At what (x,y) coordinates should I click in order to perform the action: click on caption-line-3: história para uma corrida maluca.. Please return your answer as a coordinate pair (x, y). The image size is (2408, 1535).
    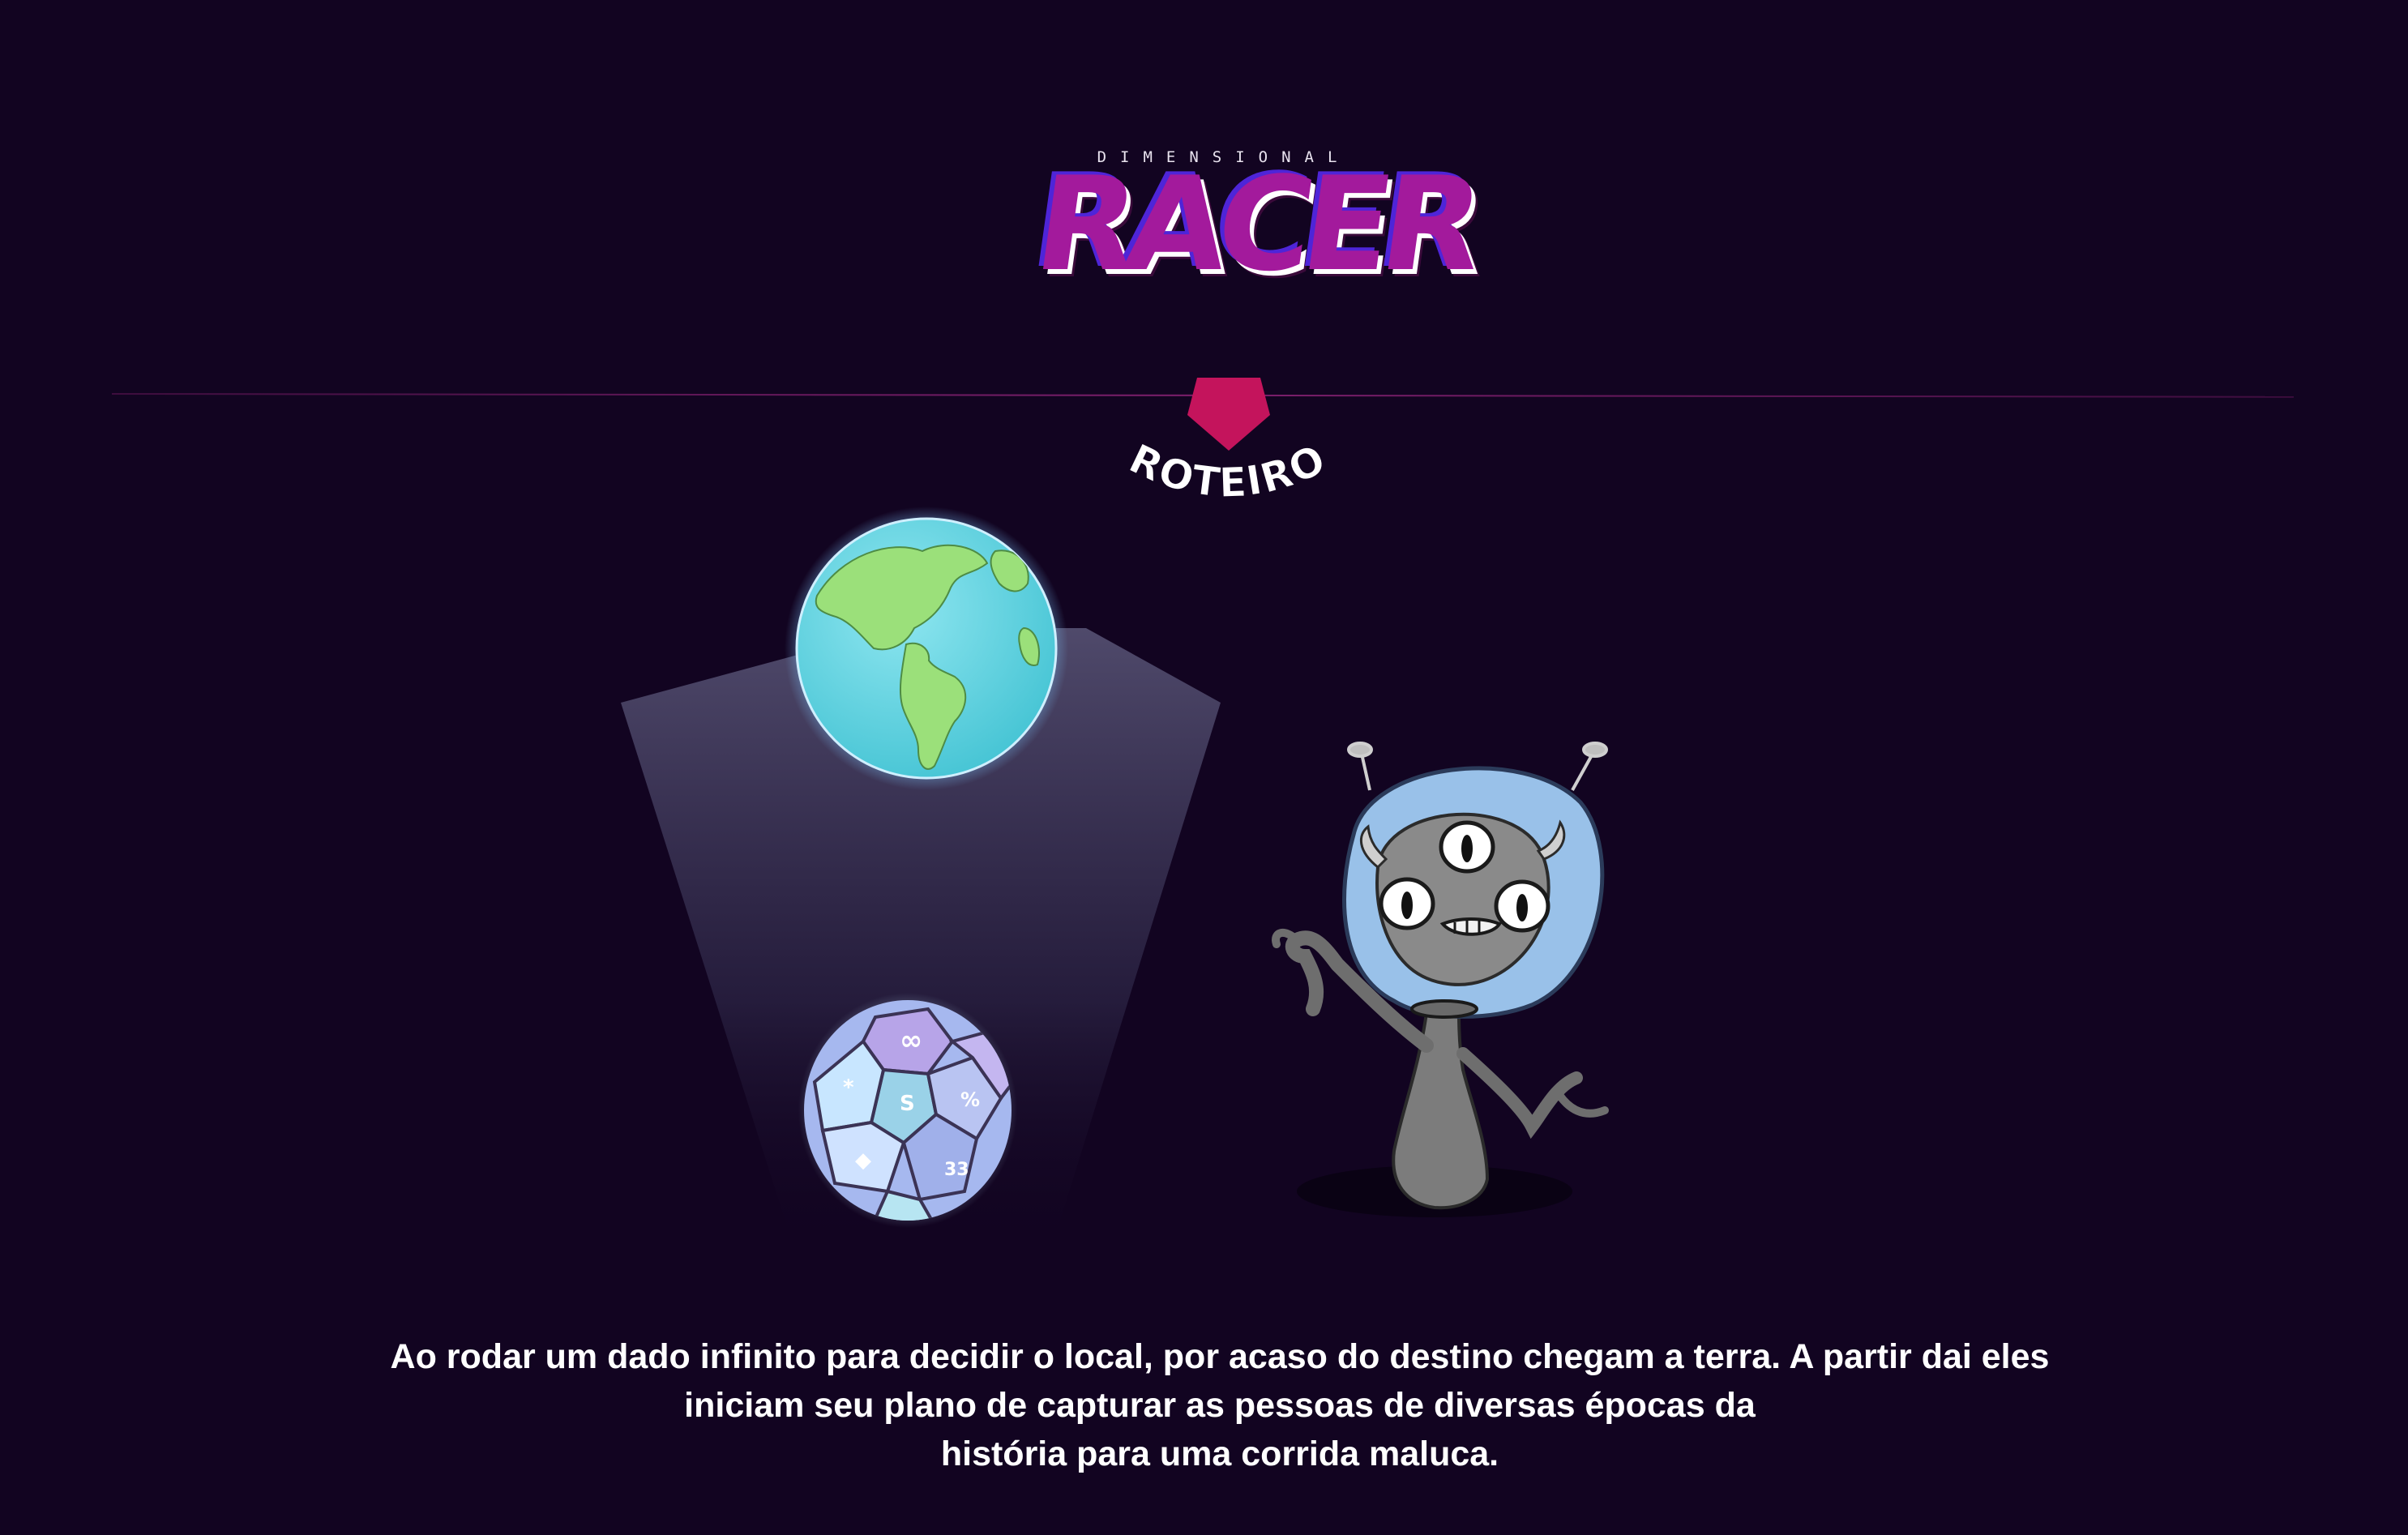
    Looking at the image, I should click on (1219, 1454).